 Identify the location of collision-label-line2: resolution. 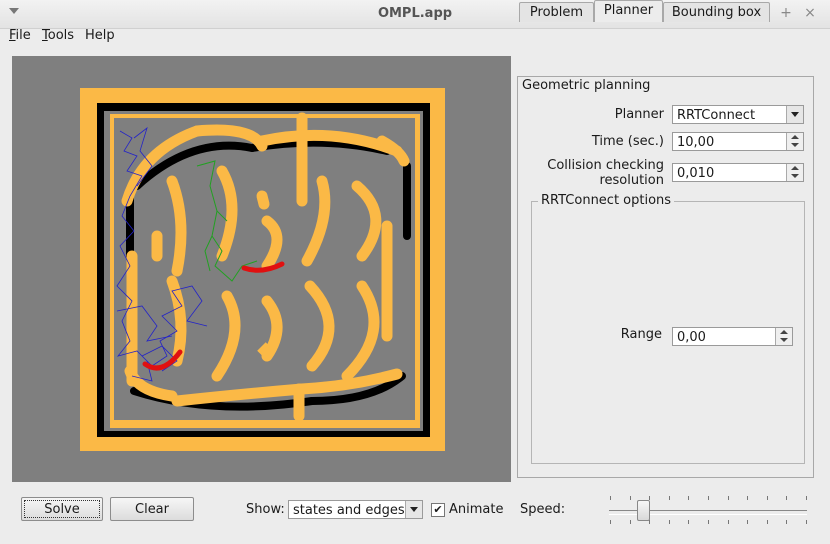
(631, 180).